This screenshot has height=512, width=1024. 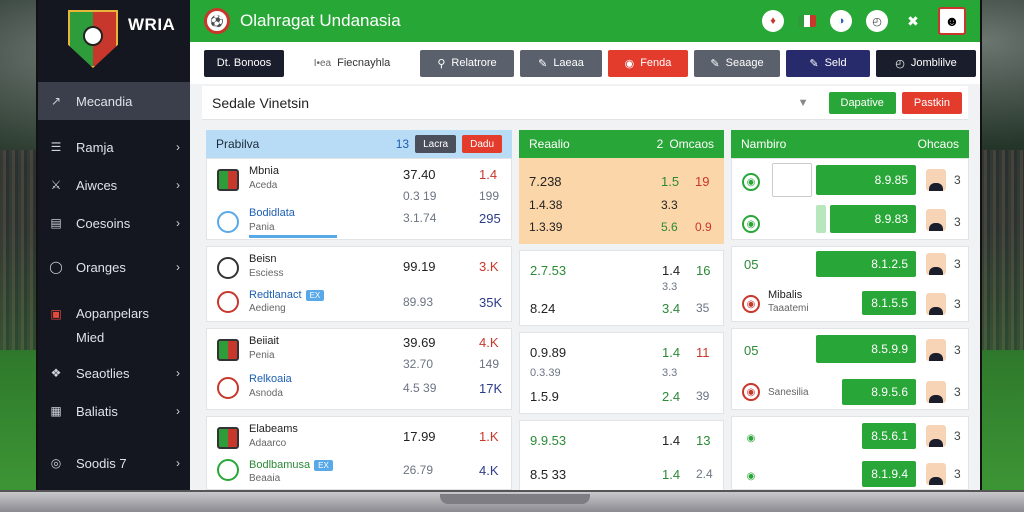 What do you see at coordinates (114, 223) in the screenshot?
I see `sidebar-item-3: ▤ Coesoins ›` at bounding box center [114, 223].